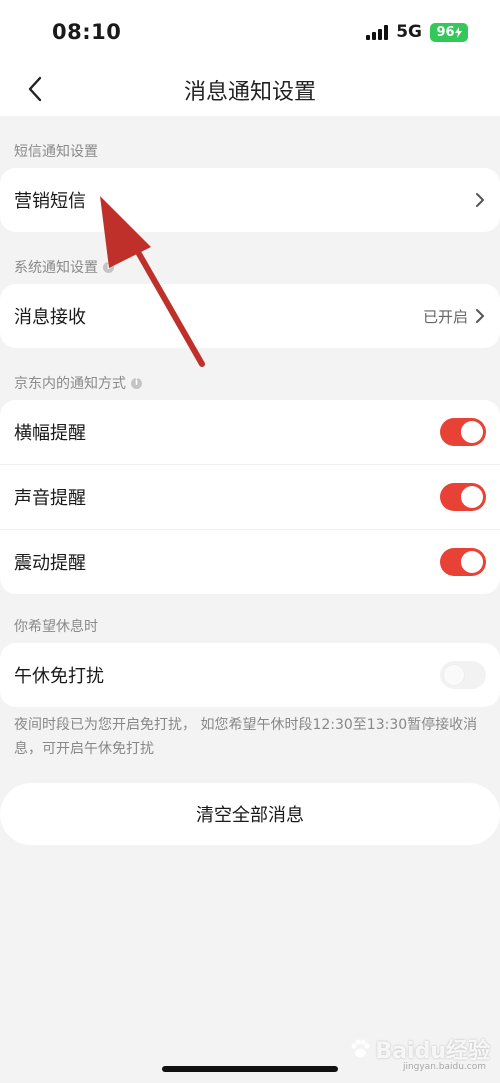 The width and height of the screenshot is (500, 1083). What do you see at coordinates (445, 32) in the screenshot?
I see `battery-level: 96` at bounding box center [445, 32].